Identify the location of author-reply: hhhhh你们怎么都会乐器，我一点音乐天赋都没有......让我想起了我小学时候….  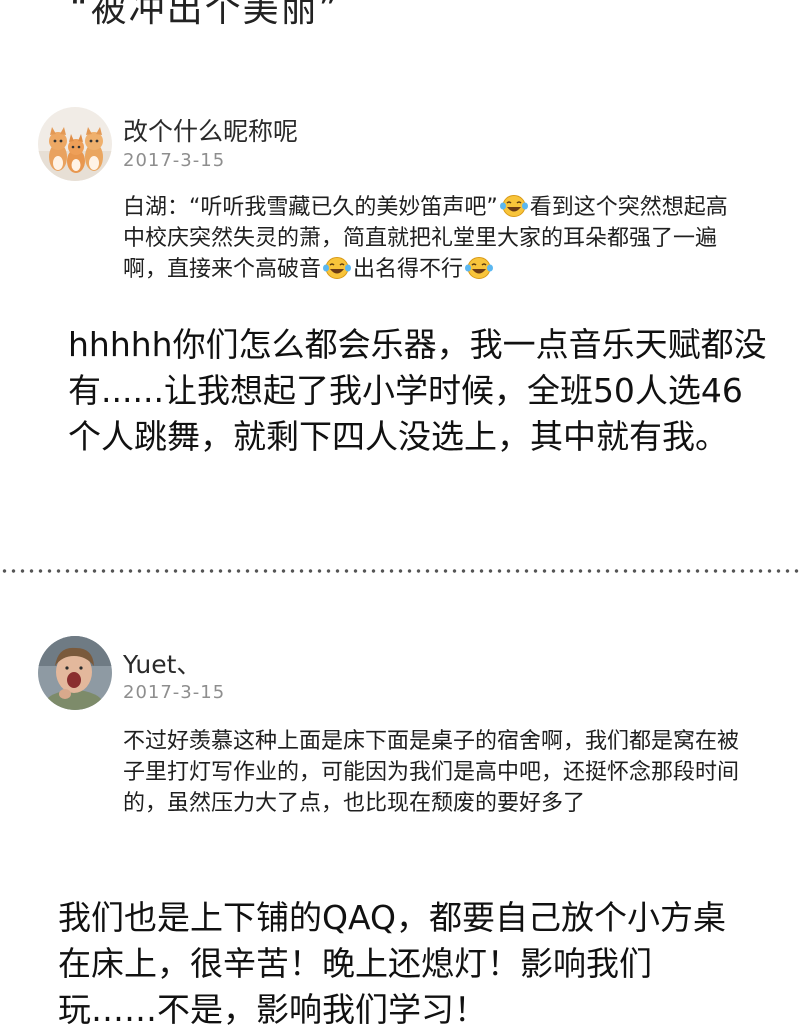
(417, 390).